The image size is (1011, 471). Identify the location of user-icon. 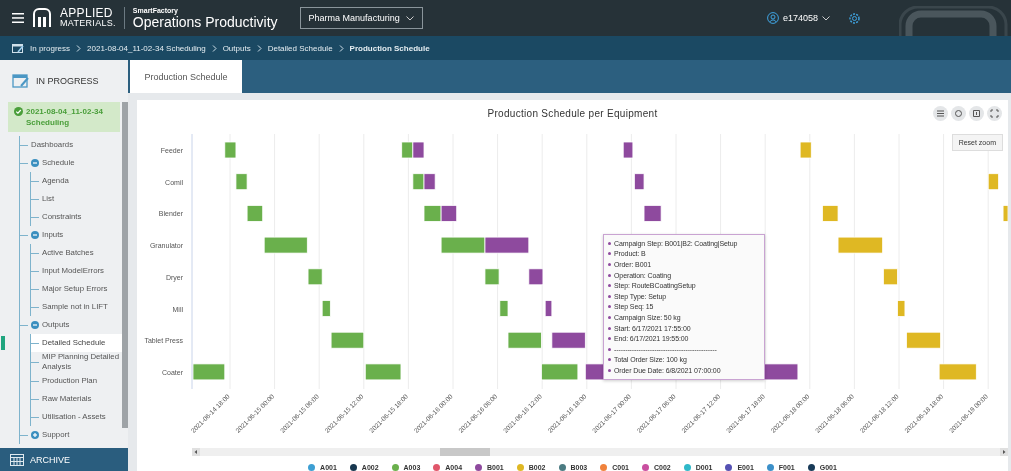
(772, 18).